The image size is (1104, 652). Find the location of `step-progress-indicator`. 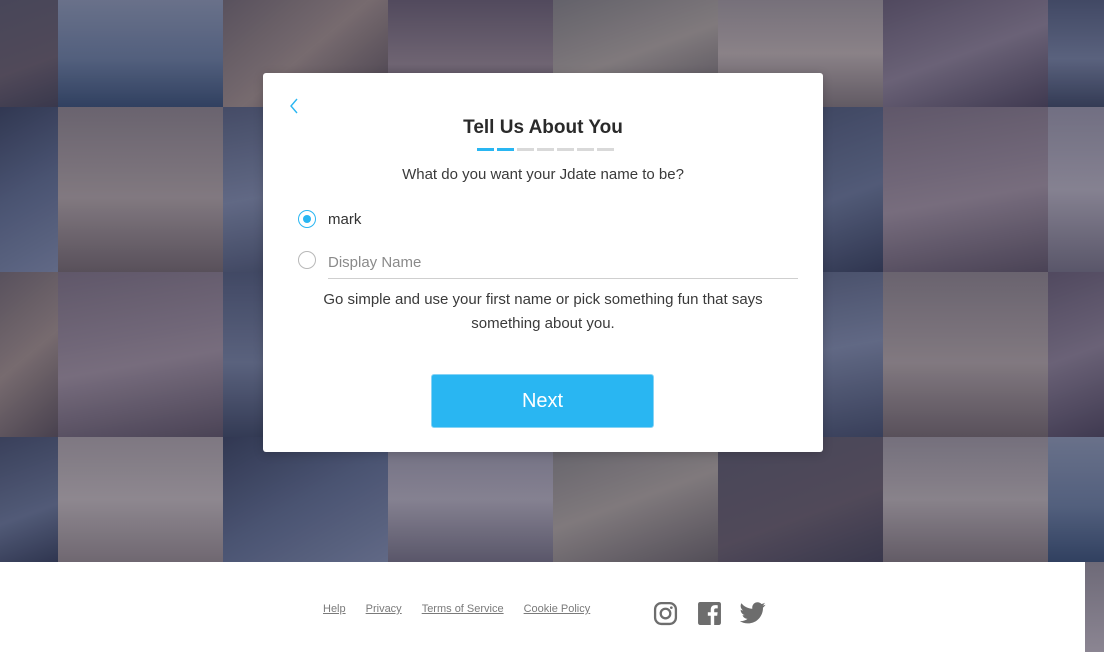

step-progress-indicator is located at coordinates (545, 149).